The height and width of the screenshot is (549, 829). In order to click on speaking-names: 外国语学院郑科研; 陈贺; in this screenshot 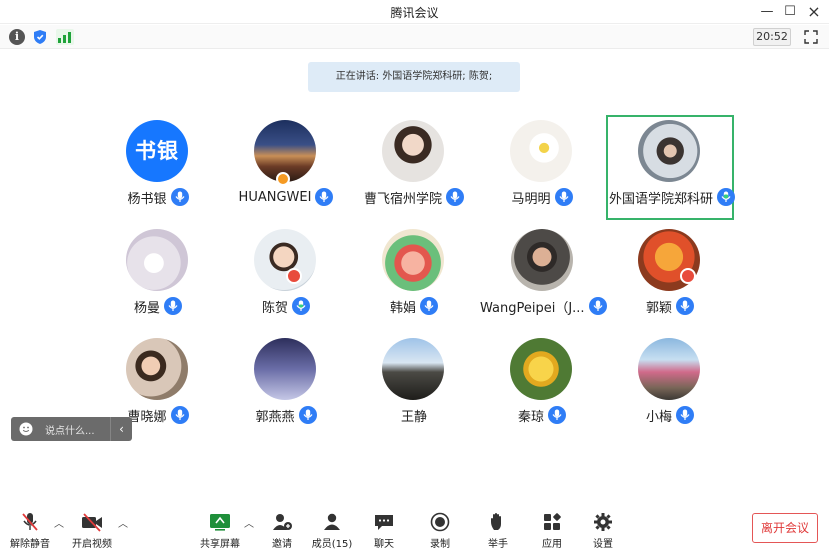, I will do `click(437, 76)`.